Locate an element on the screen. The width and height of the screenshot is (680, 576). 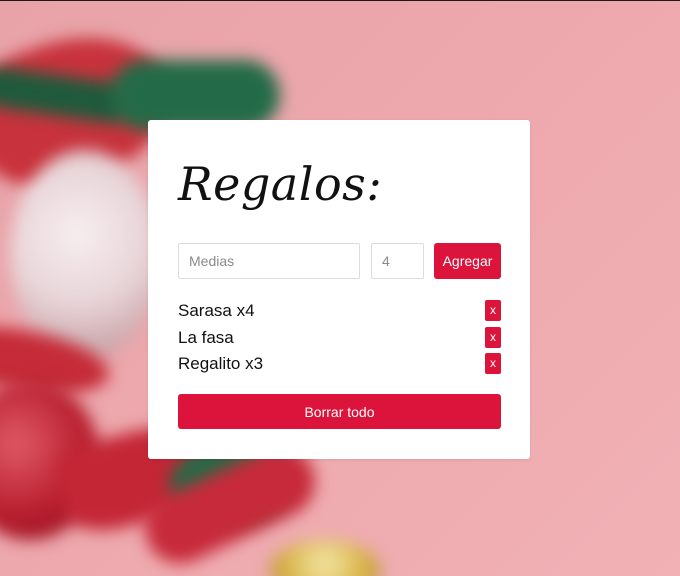
gift-list: Sarasa x4 x La fasa x Regalito x3 x is located at coordinates (339, 338).